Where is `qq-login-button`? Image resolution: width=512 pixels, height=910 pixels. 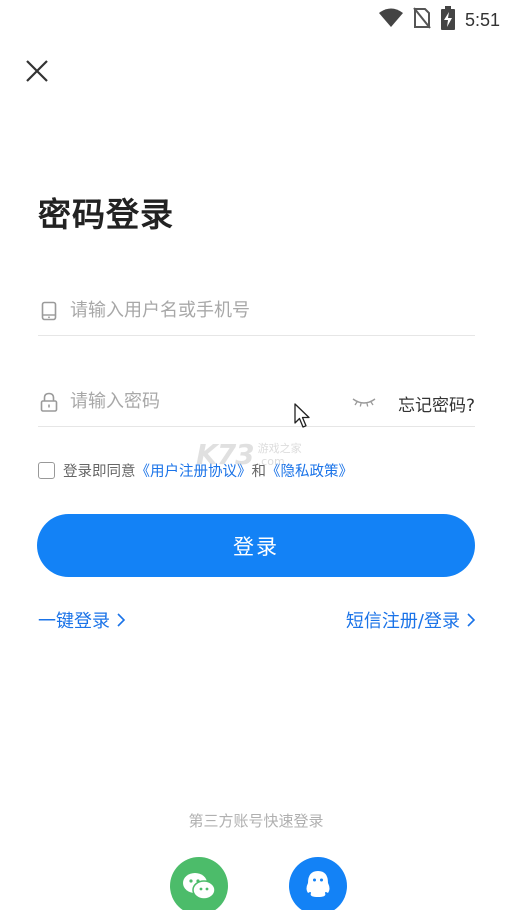
qq-login-button is located at coordinates (318, 883).